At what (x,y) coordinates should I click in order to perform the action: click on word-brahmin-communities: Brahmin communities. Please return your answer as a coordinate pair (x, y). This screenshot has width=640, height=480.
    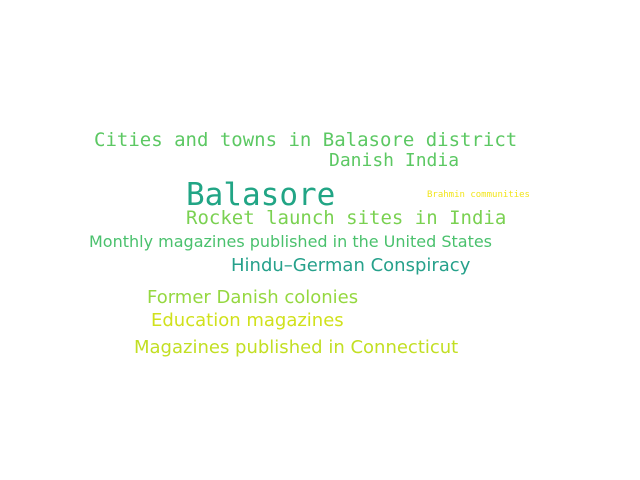
    Looking at the image, I should click on (478, 195).